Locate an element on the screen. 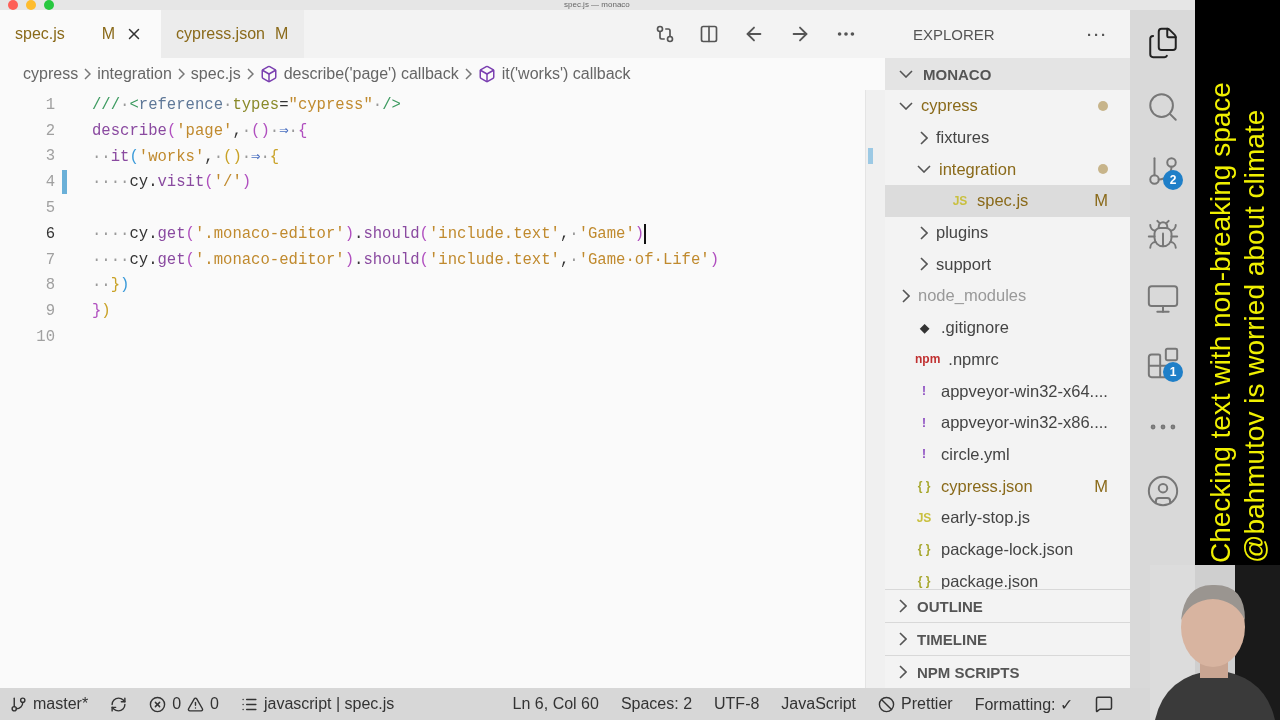  bug-icon is located at coordinates (1162, 235).